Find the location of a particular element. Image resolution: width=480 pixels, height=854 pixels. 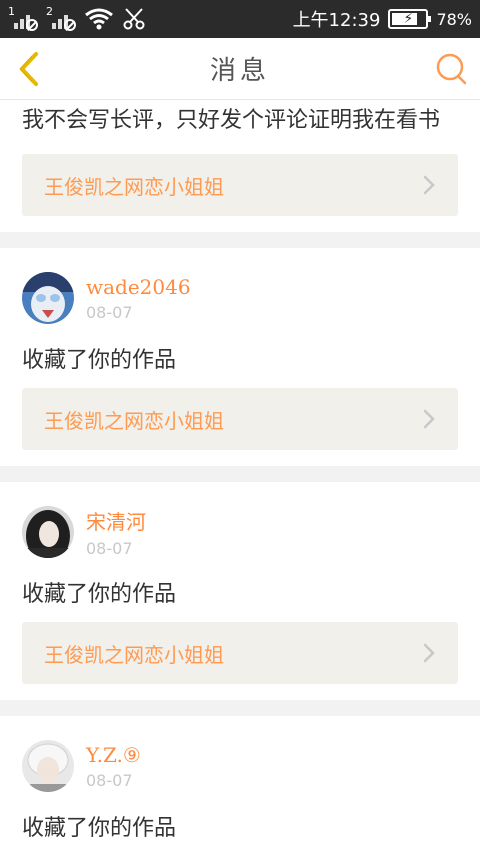

username: 宋清河 is located at coordinates (116, 520).